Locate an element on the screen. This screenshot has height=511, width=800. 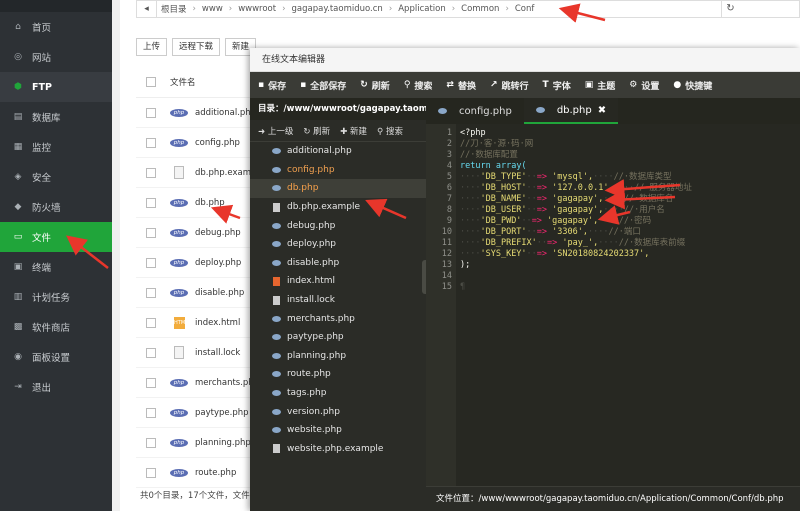
tree-search-button: ⚲ 搜索 is located at coordinates (390, 131).